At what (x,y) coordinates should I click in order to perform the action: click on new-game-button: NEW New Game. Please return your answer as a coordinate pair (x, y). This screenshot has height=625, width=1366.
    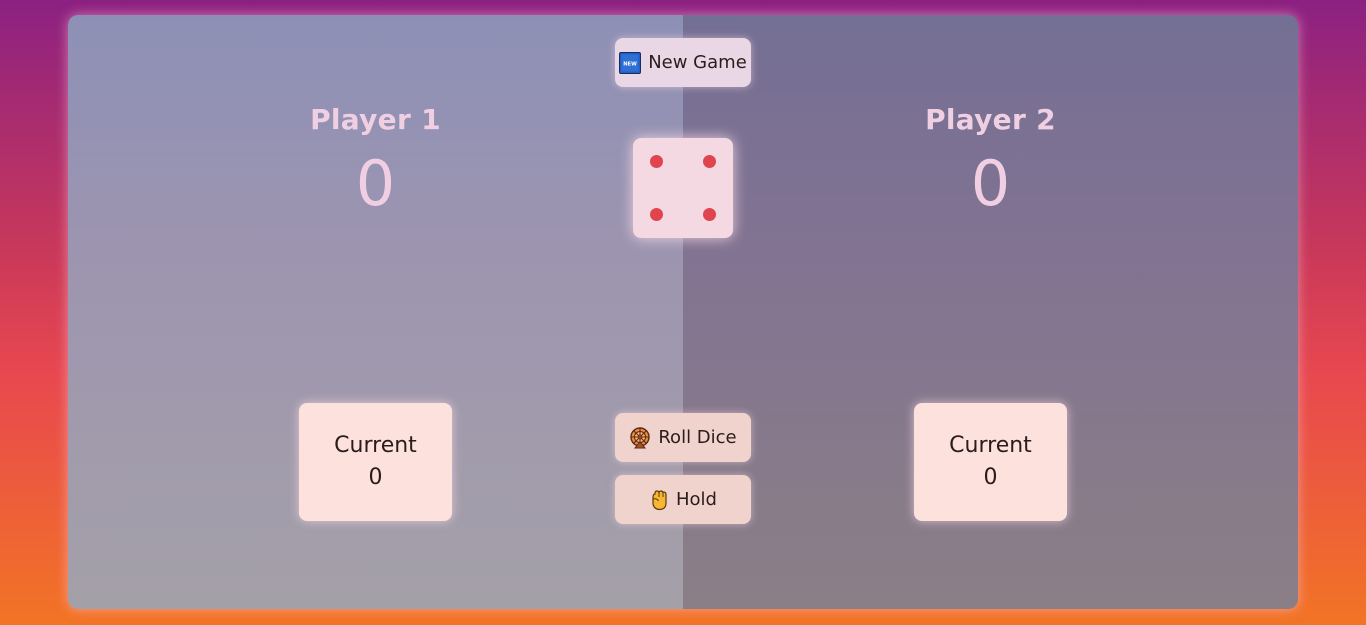
    Looking at the image, I should click on (683, 62).